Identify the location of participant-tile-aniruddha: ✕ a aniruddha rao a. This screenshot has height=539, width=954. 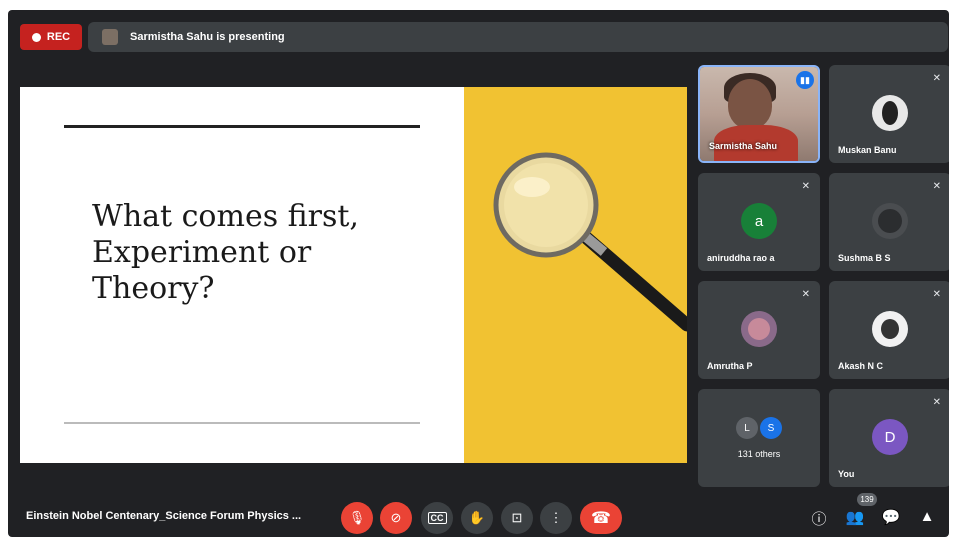
(759, 222).